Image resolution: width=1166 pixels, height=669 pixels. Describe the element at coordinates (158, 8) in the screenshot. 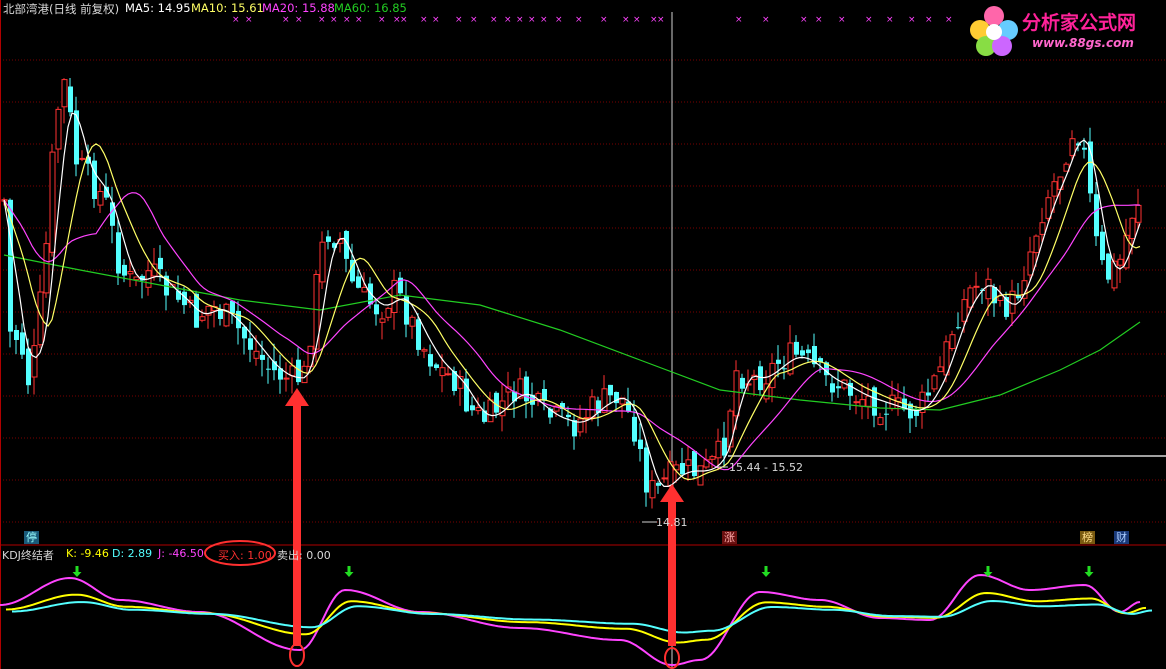

I see `ma5-value: MA5: 14.95` at that location.